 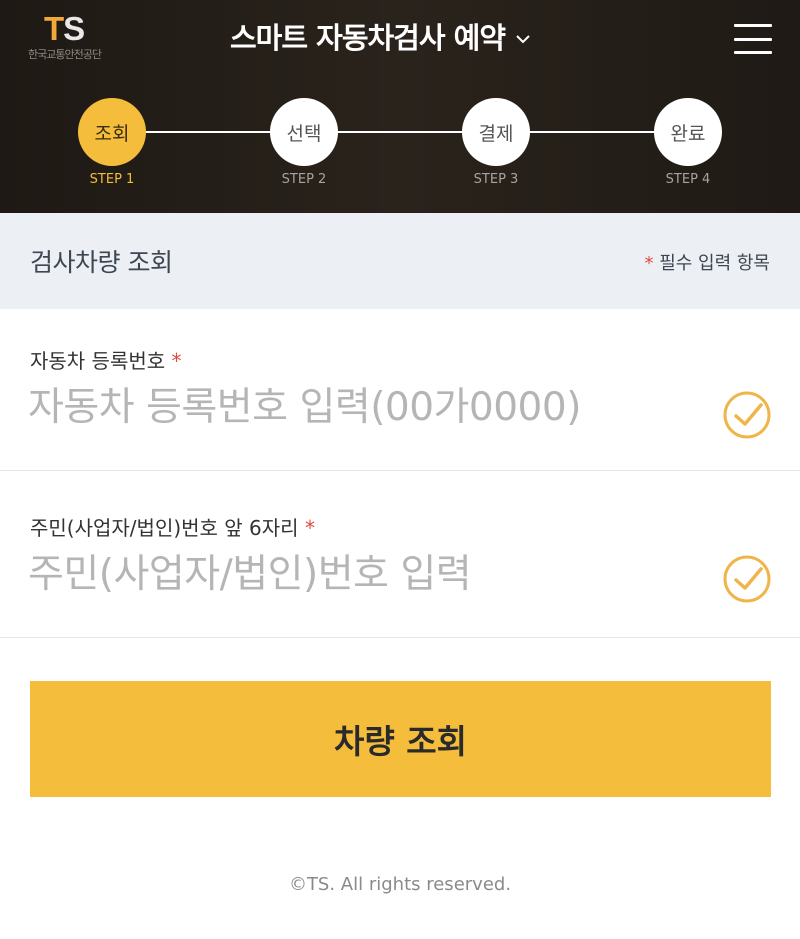 I want to click on step-4: 완료 STEP 4, so click(x=688, y=142).